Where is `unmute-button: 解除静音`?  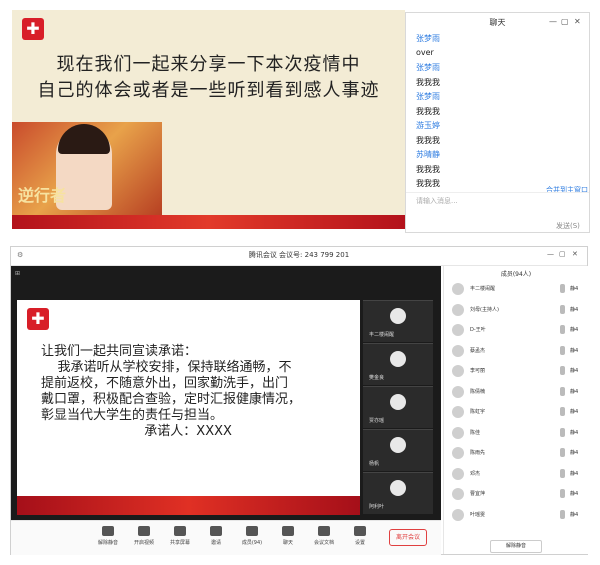
unmute-button: 解除静音 is located at coordinates (108, 536).